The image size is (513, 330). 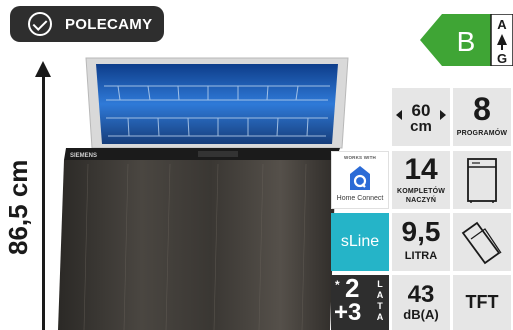 I want to click on noise-tile: 43 dB(A), so click(x=421, y=302).